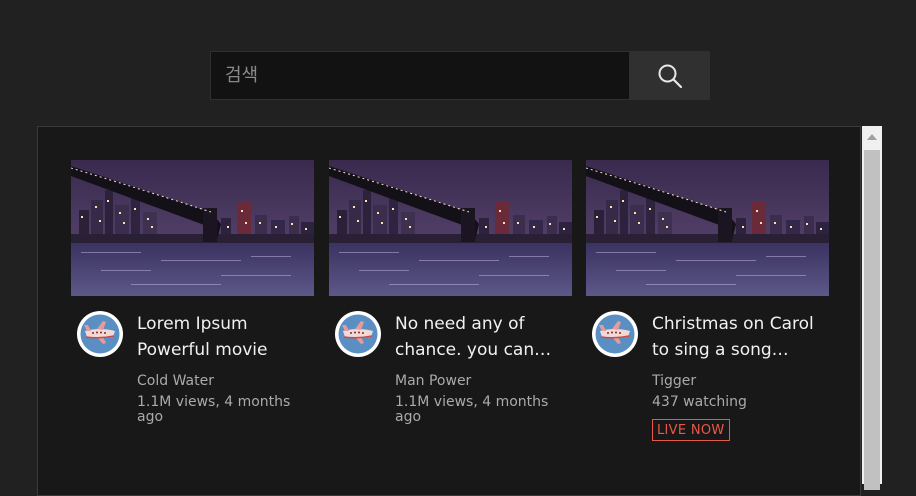  I want to click on video-title: Lorem Ipsum Powerful movie, so click(223, 337).